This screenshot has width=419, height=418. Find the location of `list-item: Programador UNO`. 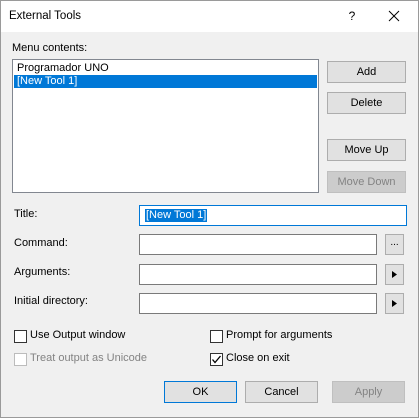

list-item: Programador UNO is located at coordinates (165, 68).